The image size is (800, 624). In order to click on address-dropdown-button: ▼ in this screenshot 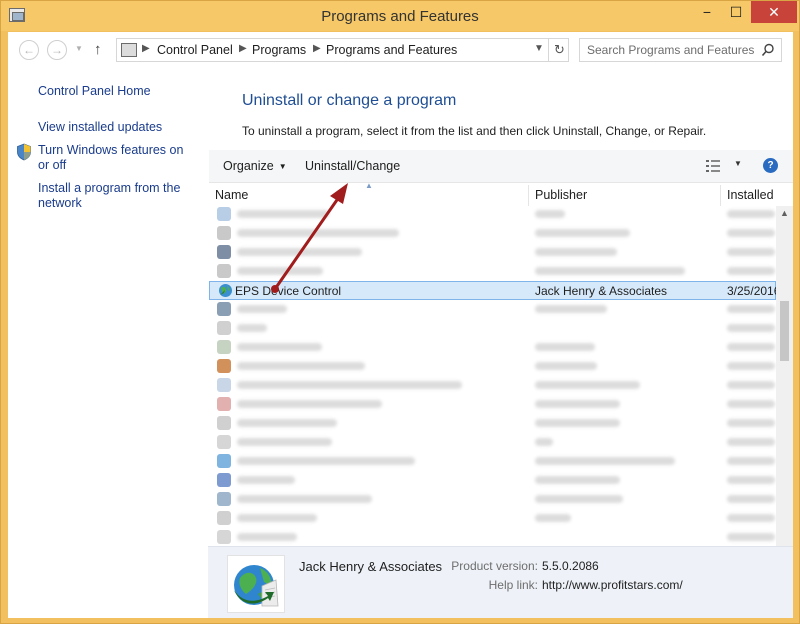, I will do `click(539, 48)`.